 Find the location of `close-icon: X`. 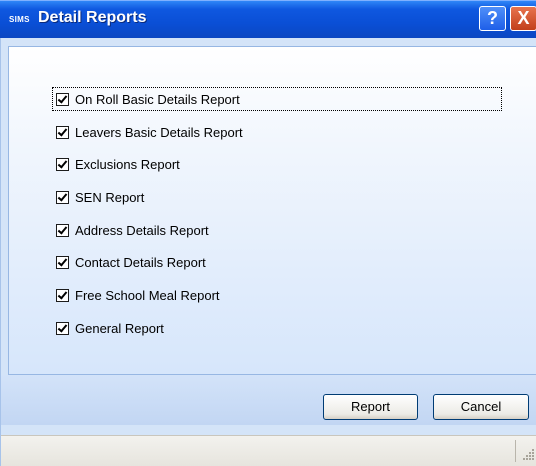

close-icon: X is located at coordinates (523, 18).